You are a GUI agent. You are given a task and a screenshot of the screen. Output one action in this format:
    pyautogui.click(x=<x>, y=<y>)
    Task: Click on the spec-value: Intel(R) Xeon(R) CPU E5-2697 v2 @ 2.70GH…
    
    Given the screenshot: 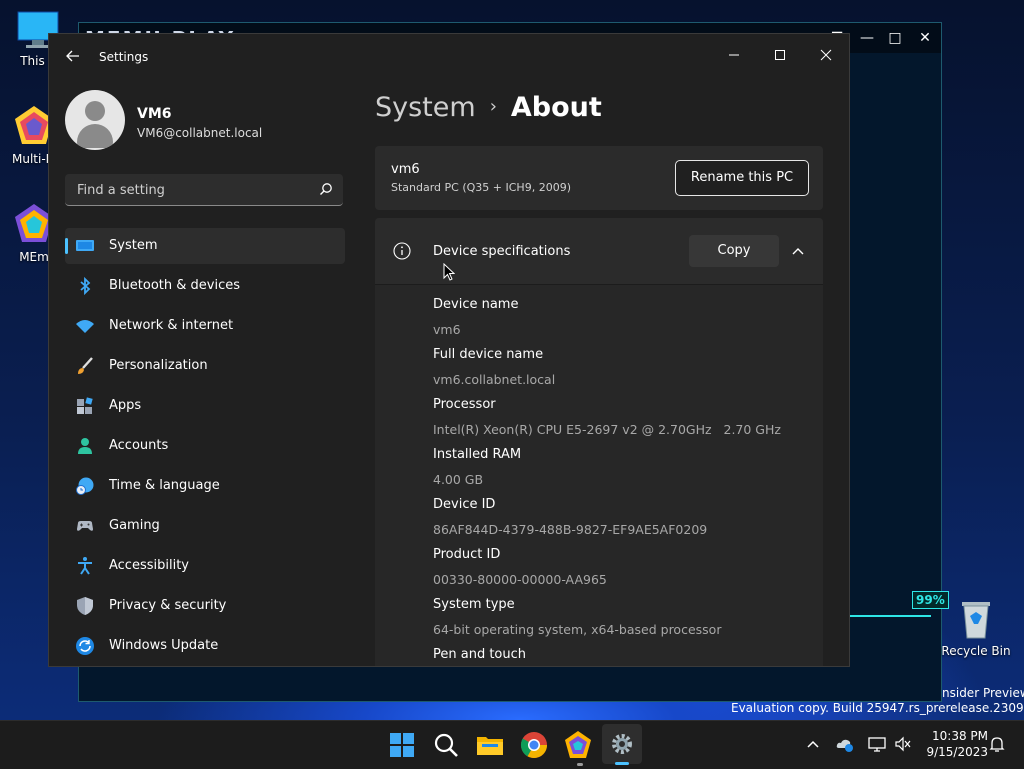 What is the action you would take?
    pyautogui.click(x=607, y=429)
    